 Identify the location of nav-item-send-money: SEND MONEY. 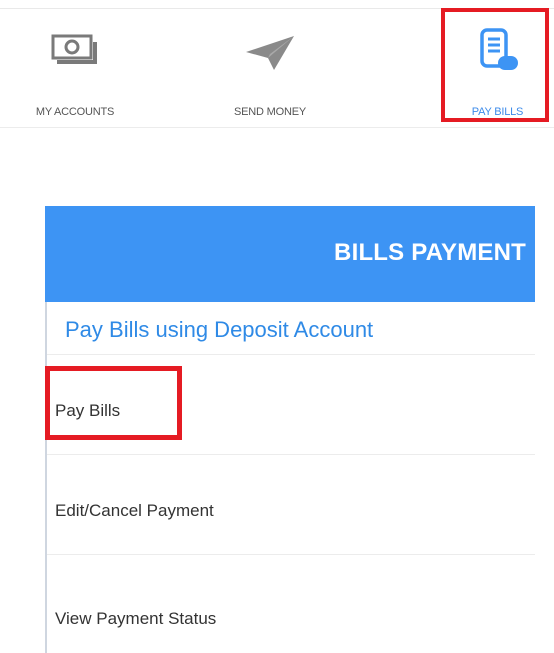
(270, 67).